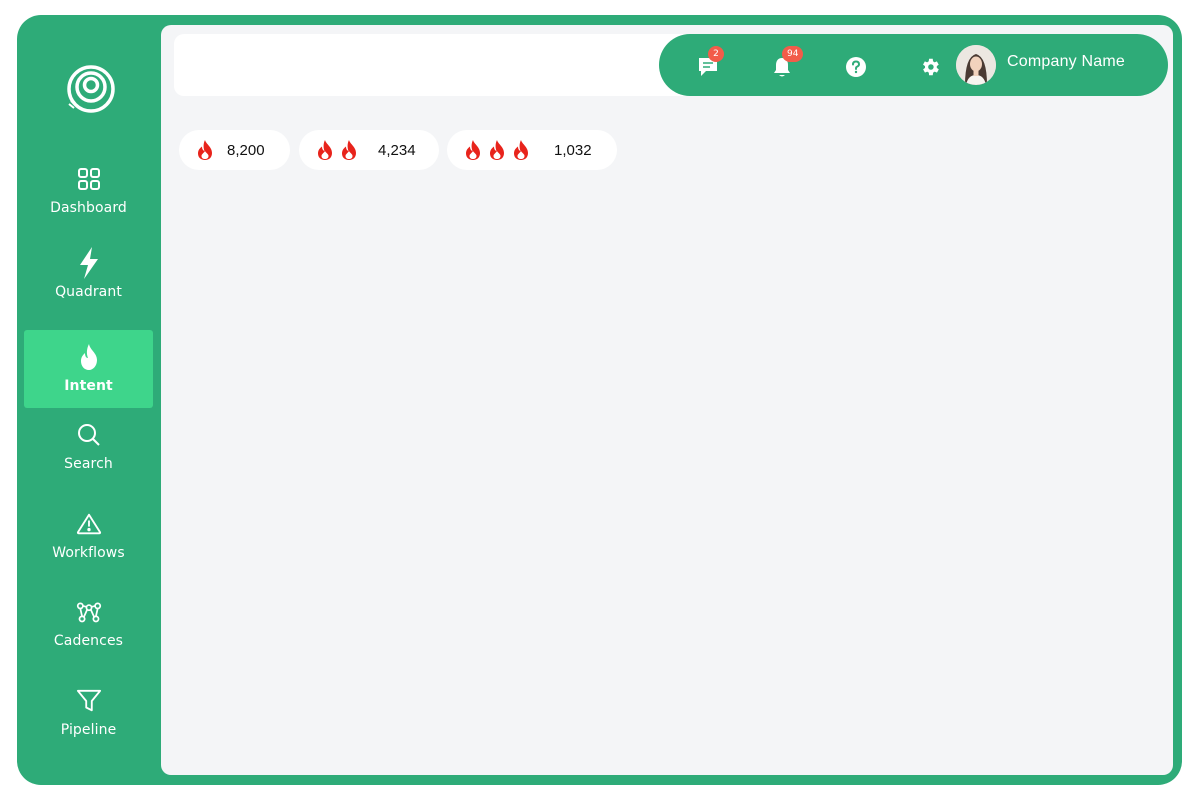  Describe the element at coordinates (89, 612) in the screenshot. I see `nodes-icon` at that location.